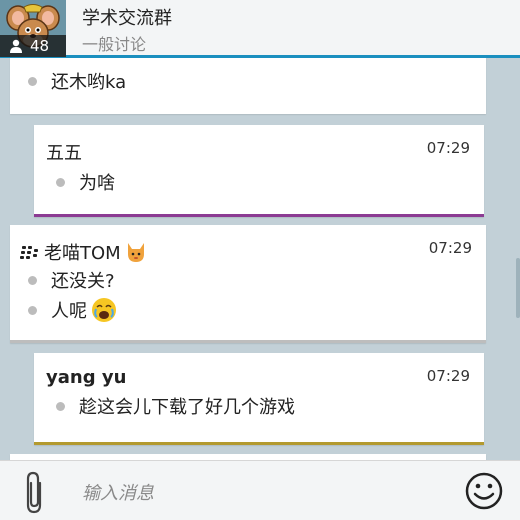  What do you see at coordinates (260, 29) in the screenshot?
I see `chat-header: 48 学术交流群 一般讨论` at bounding box center [260, 29].